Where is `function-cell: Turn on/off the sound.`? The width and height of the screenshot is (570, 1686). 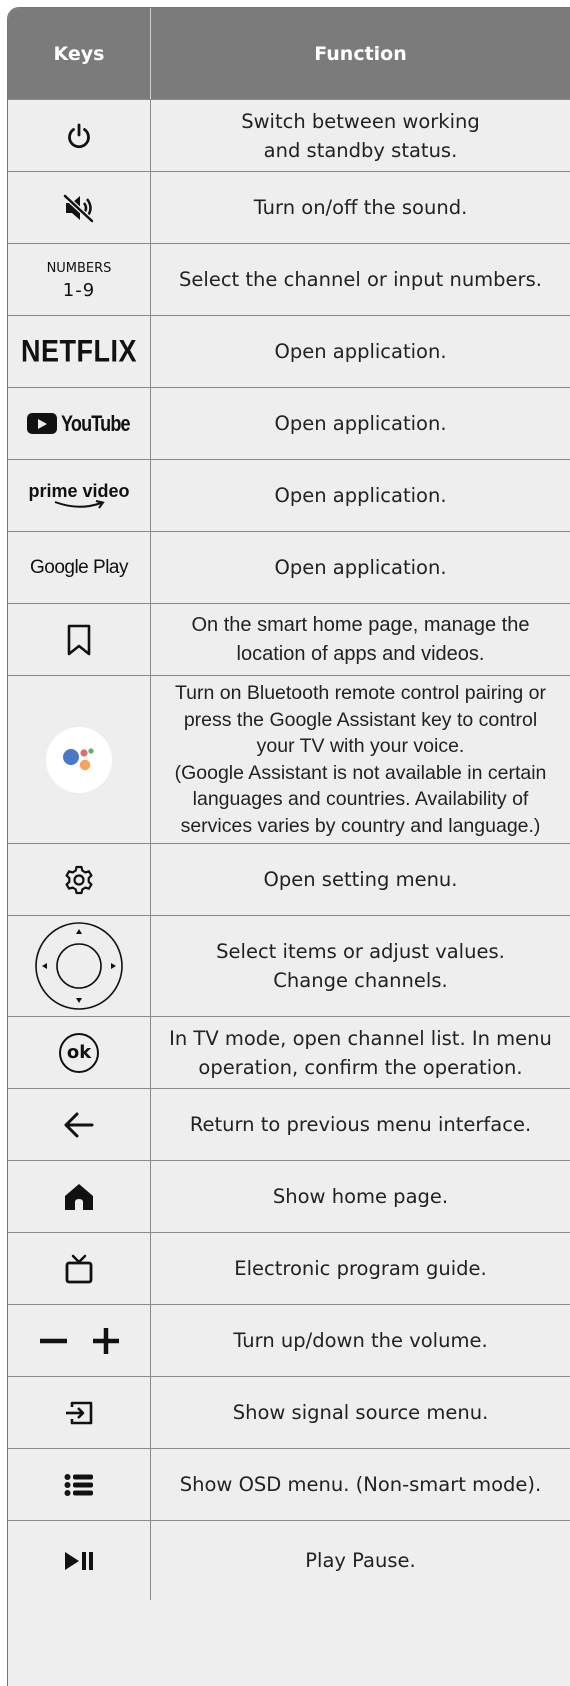 function-cell: Turn on/off the sound. is located at coordinates (360, 207).